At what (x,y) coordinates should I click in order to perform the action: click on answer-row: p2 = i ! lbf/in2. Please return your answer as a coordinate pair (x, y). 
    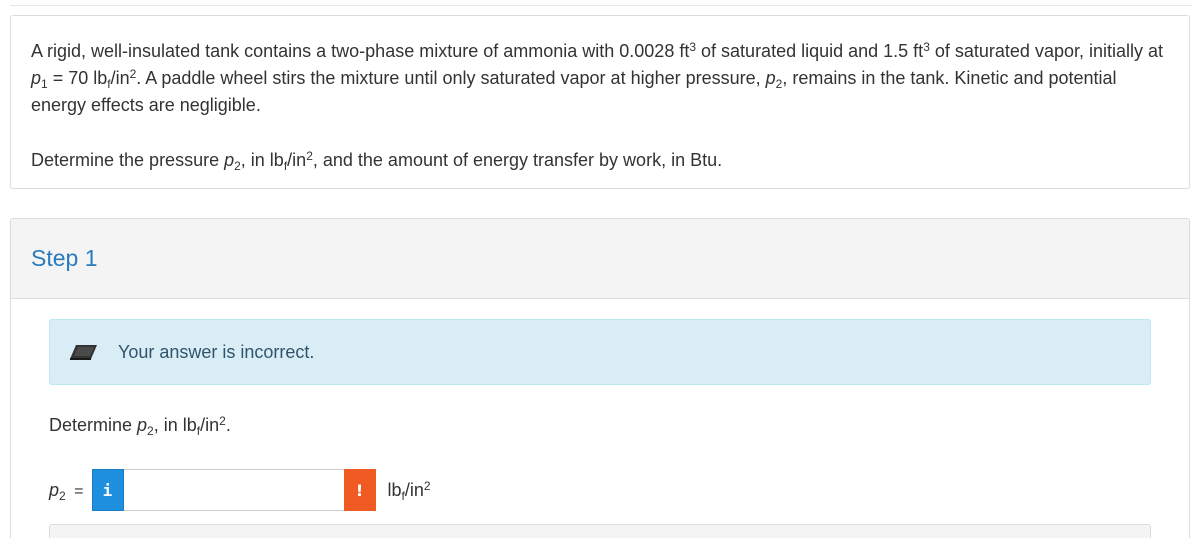
    Looking at the image, I should click on (240, 490).